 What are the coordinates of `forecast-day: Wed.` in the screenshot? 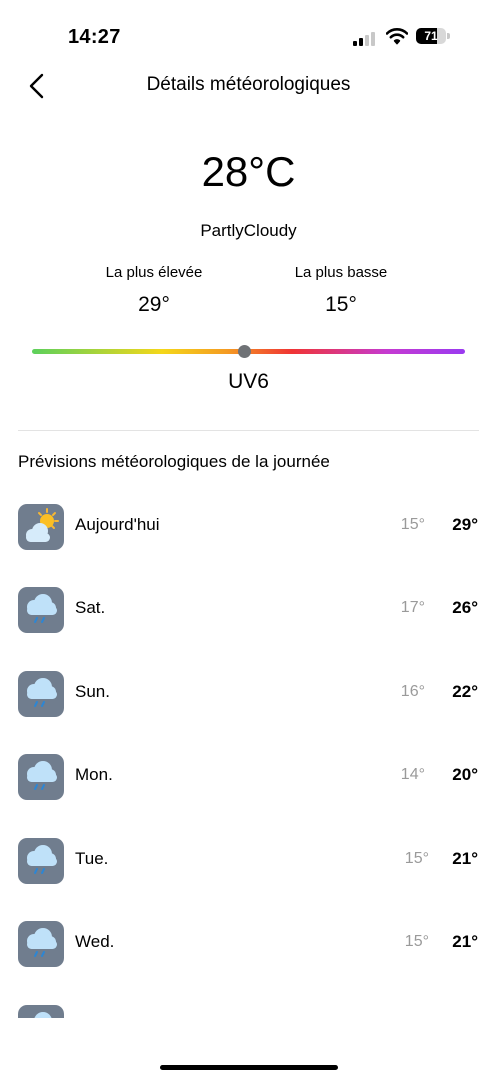 It's located at (95, 941).